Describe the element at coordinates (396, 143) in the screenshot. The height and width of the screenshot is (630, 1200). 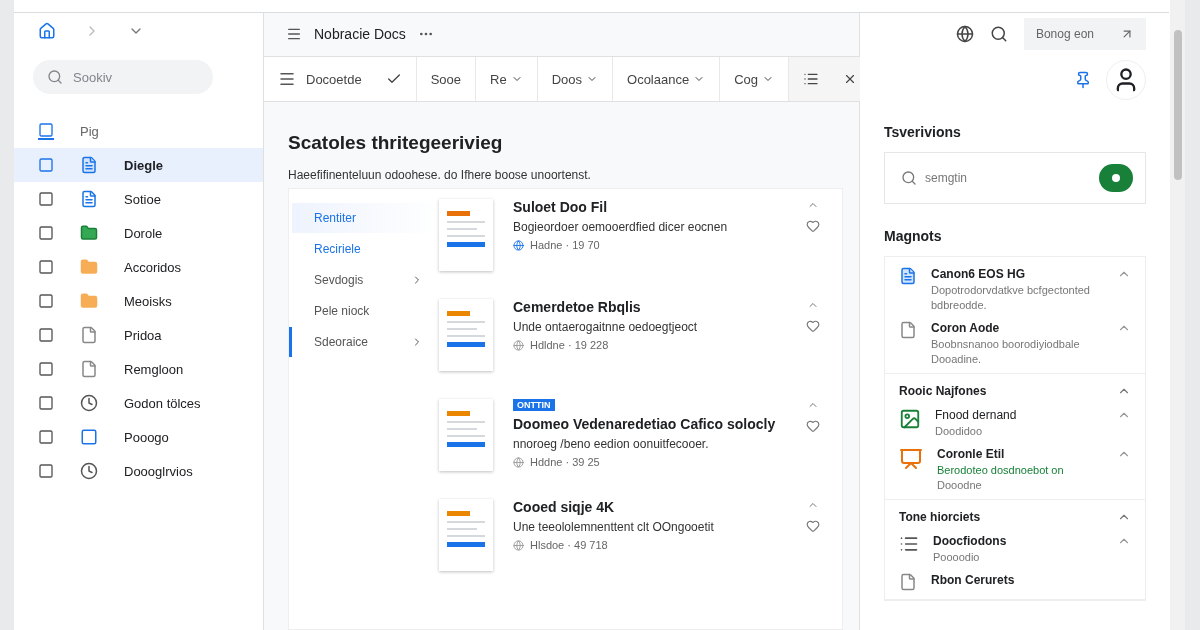
I see `page-heading: Scatoles thritegeerivieg` at that location.